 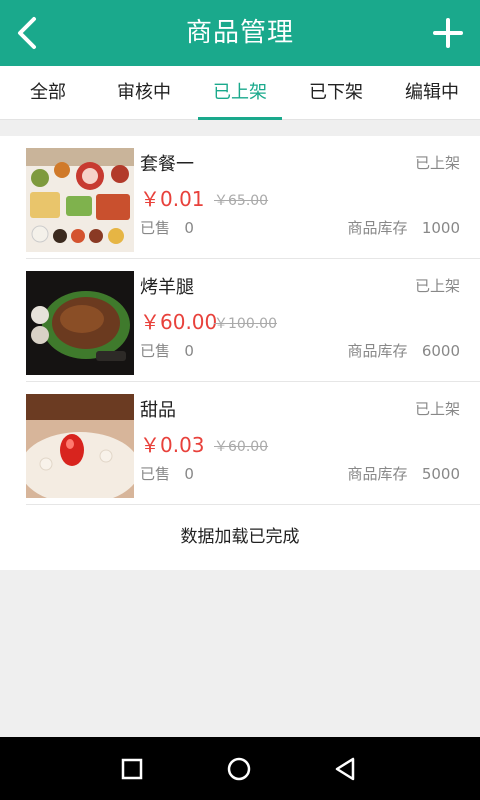 I want to click on product-price: ￥0.01, so click(x=172, y=199).